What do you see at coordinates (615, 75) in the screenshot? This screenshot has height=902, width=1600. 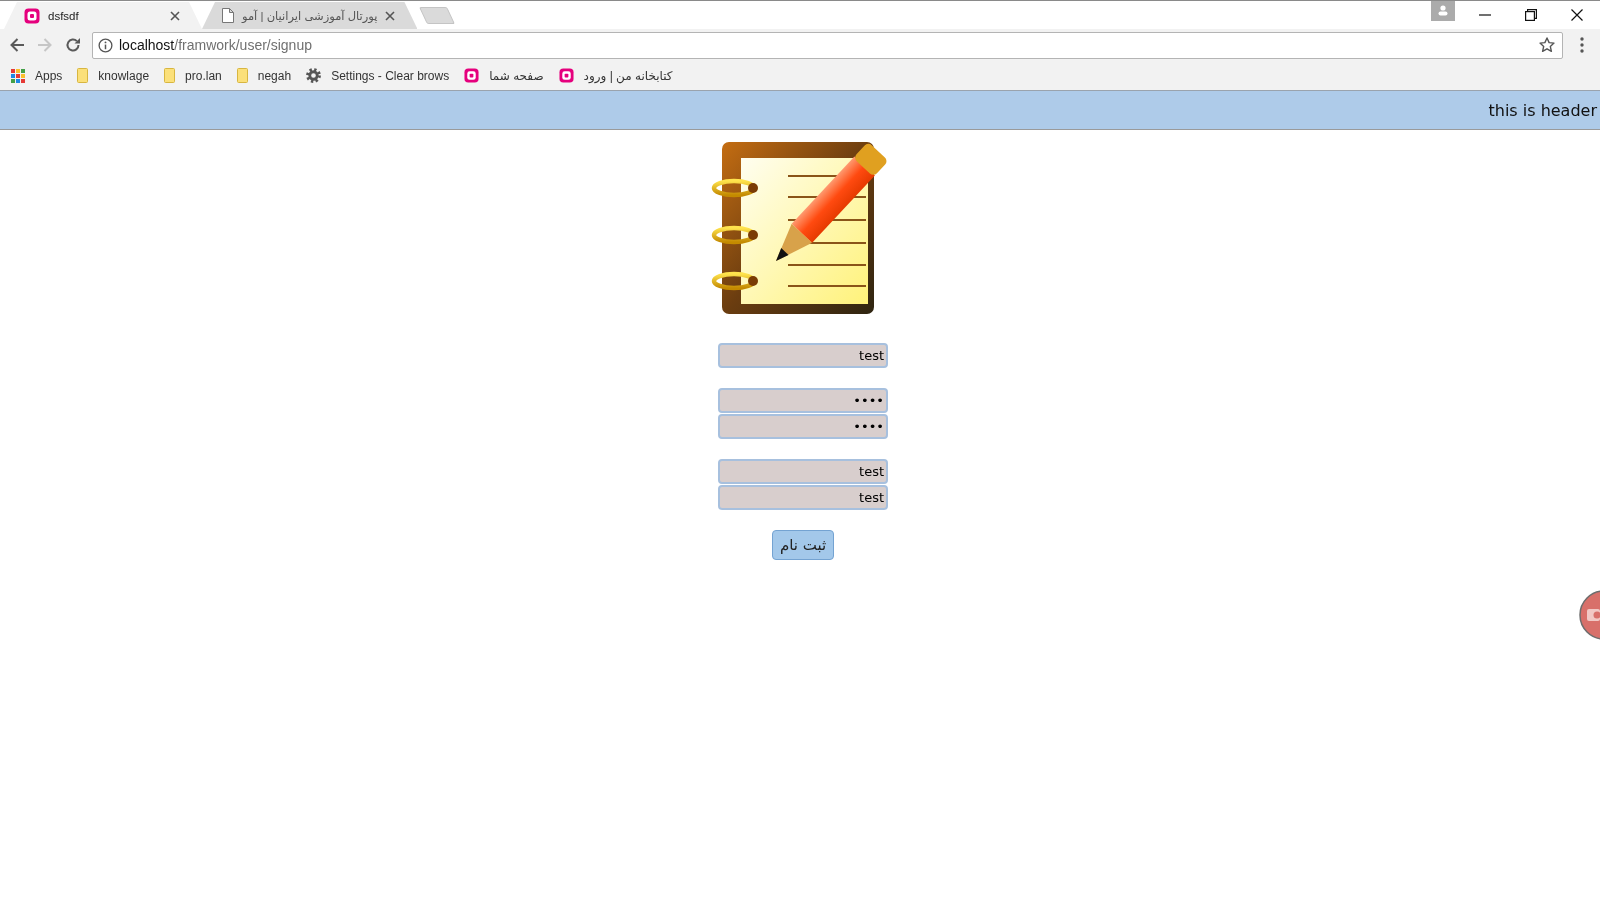 I see `bookmark-link: کتابخانه من | ورود` at bounding box center [615, 75].